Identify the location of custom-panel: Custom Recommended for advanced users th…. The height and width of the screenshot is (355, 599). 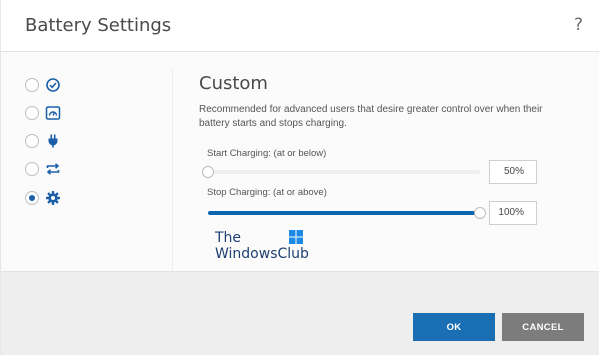
(389, 102).